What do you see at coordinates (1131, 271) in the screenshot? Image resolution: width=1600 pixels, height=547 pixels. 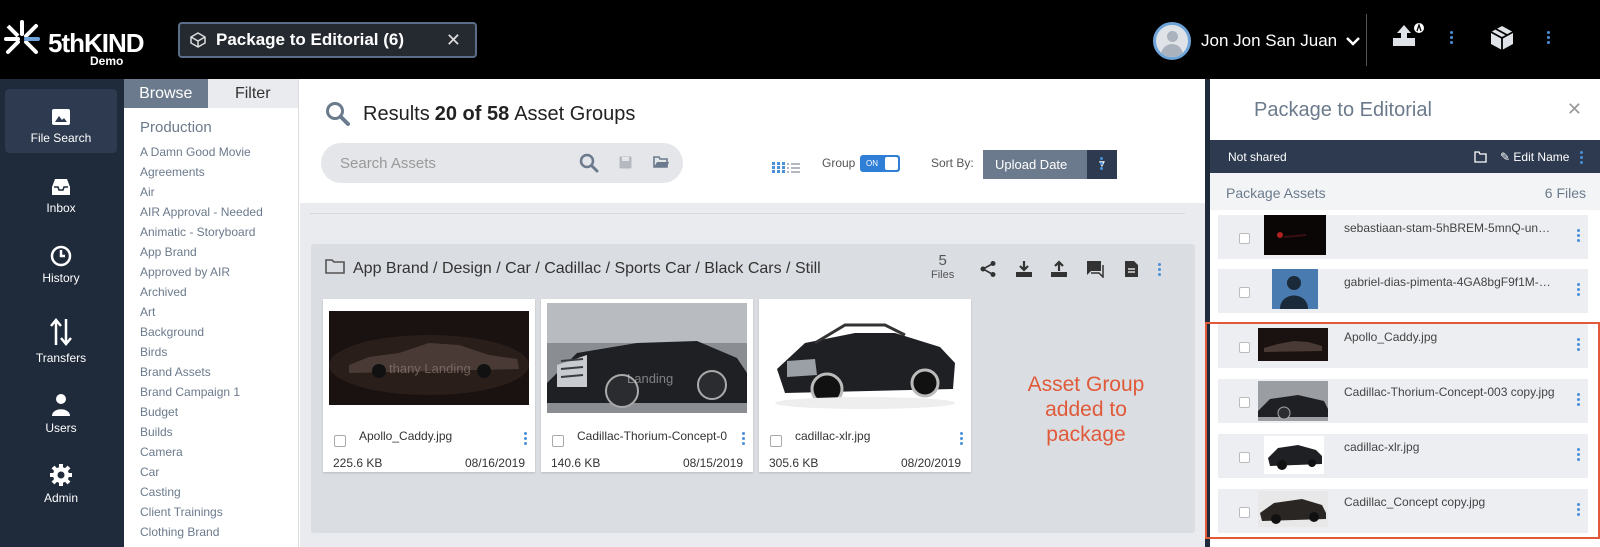 I see `document-icon` at bounding box center [1131, 271].